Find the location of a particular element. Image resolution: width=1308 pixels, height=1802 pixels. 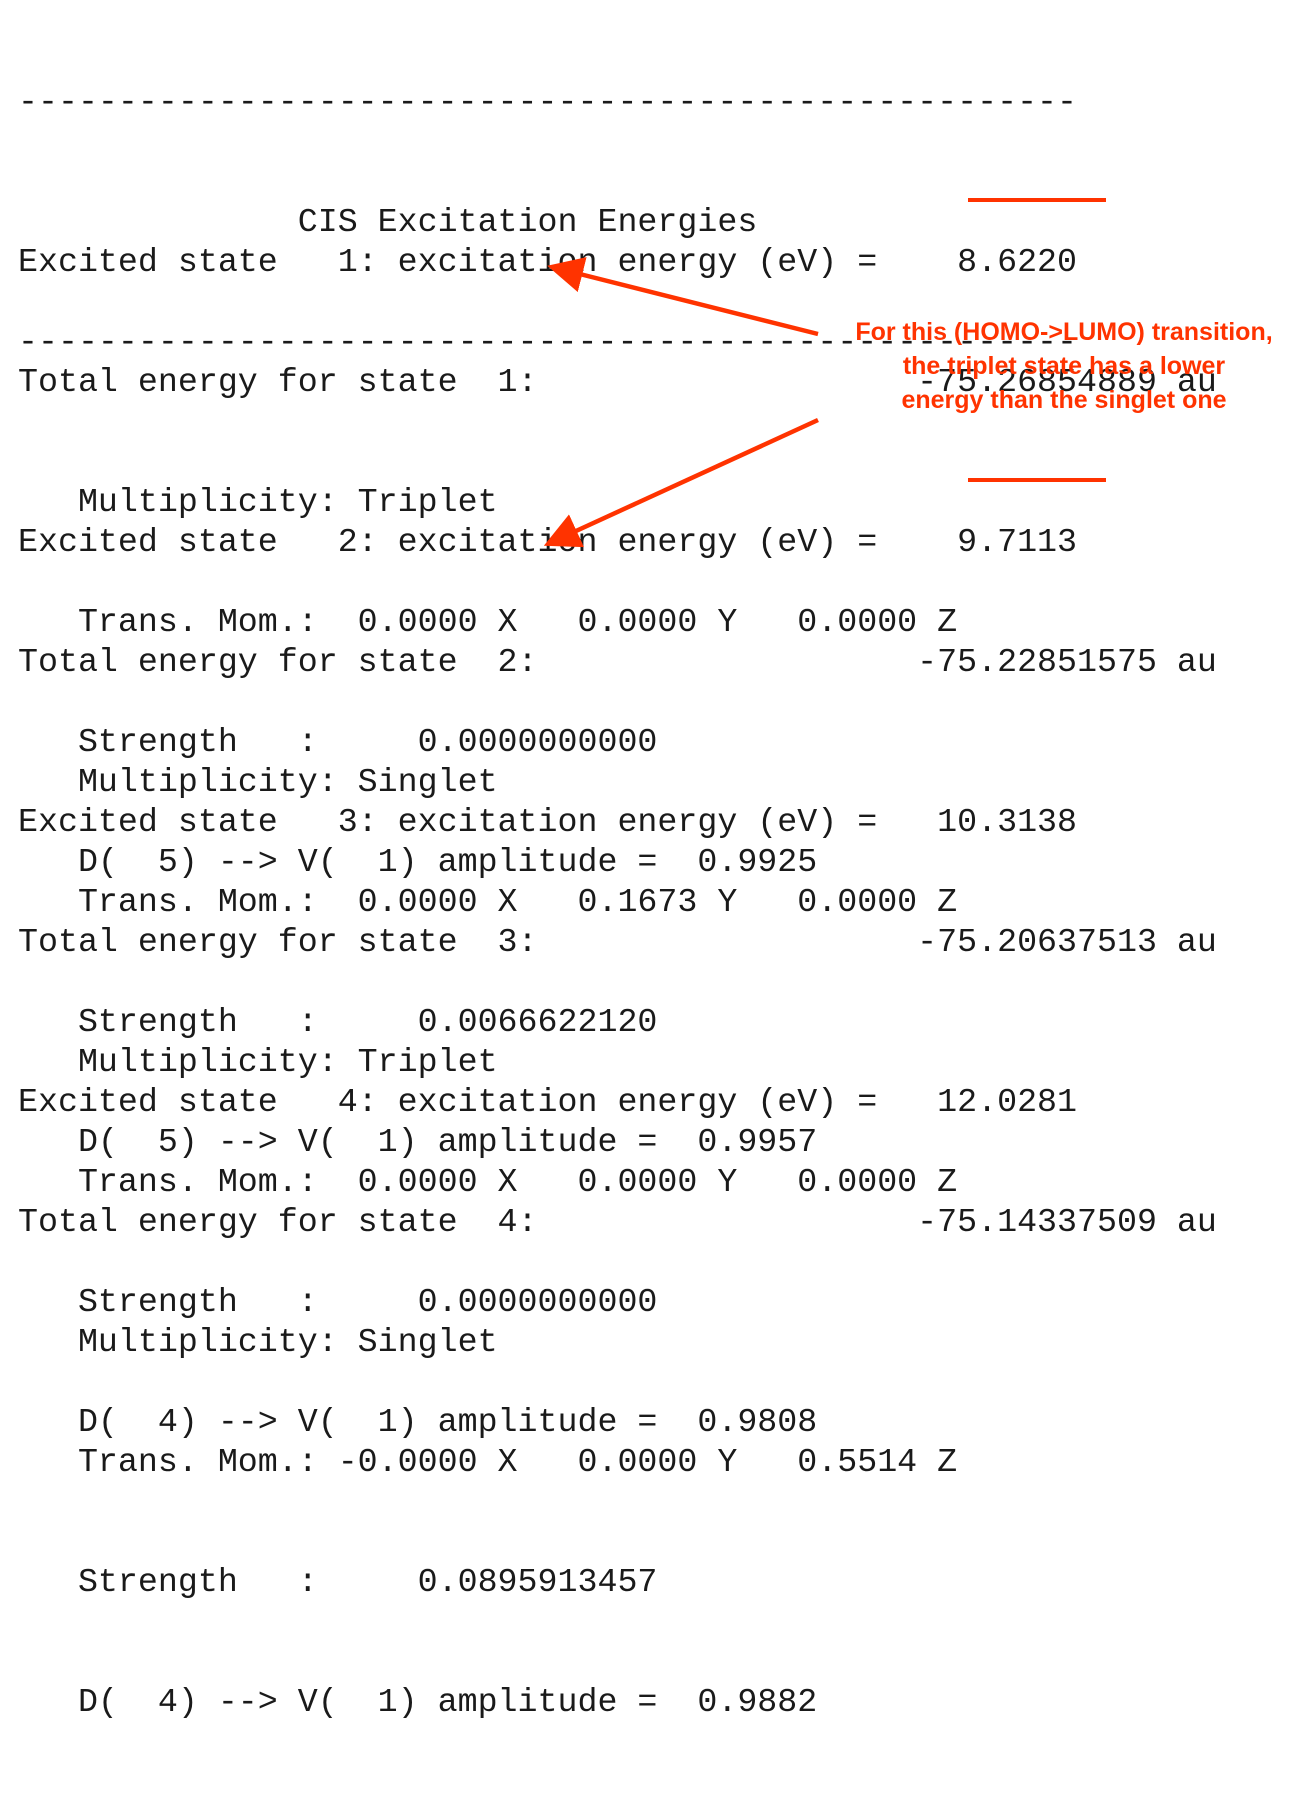

amplitude-line: D( 4) --> V( 1) amplitude = 0.9882 is located at coordinates (418, 1702).